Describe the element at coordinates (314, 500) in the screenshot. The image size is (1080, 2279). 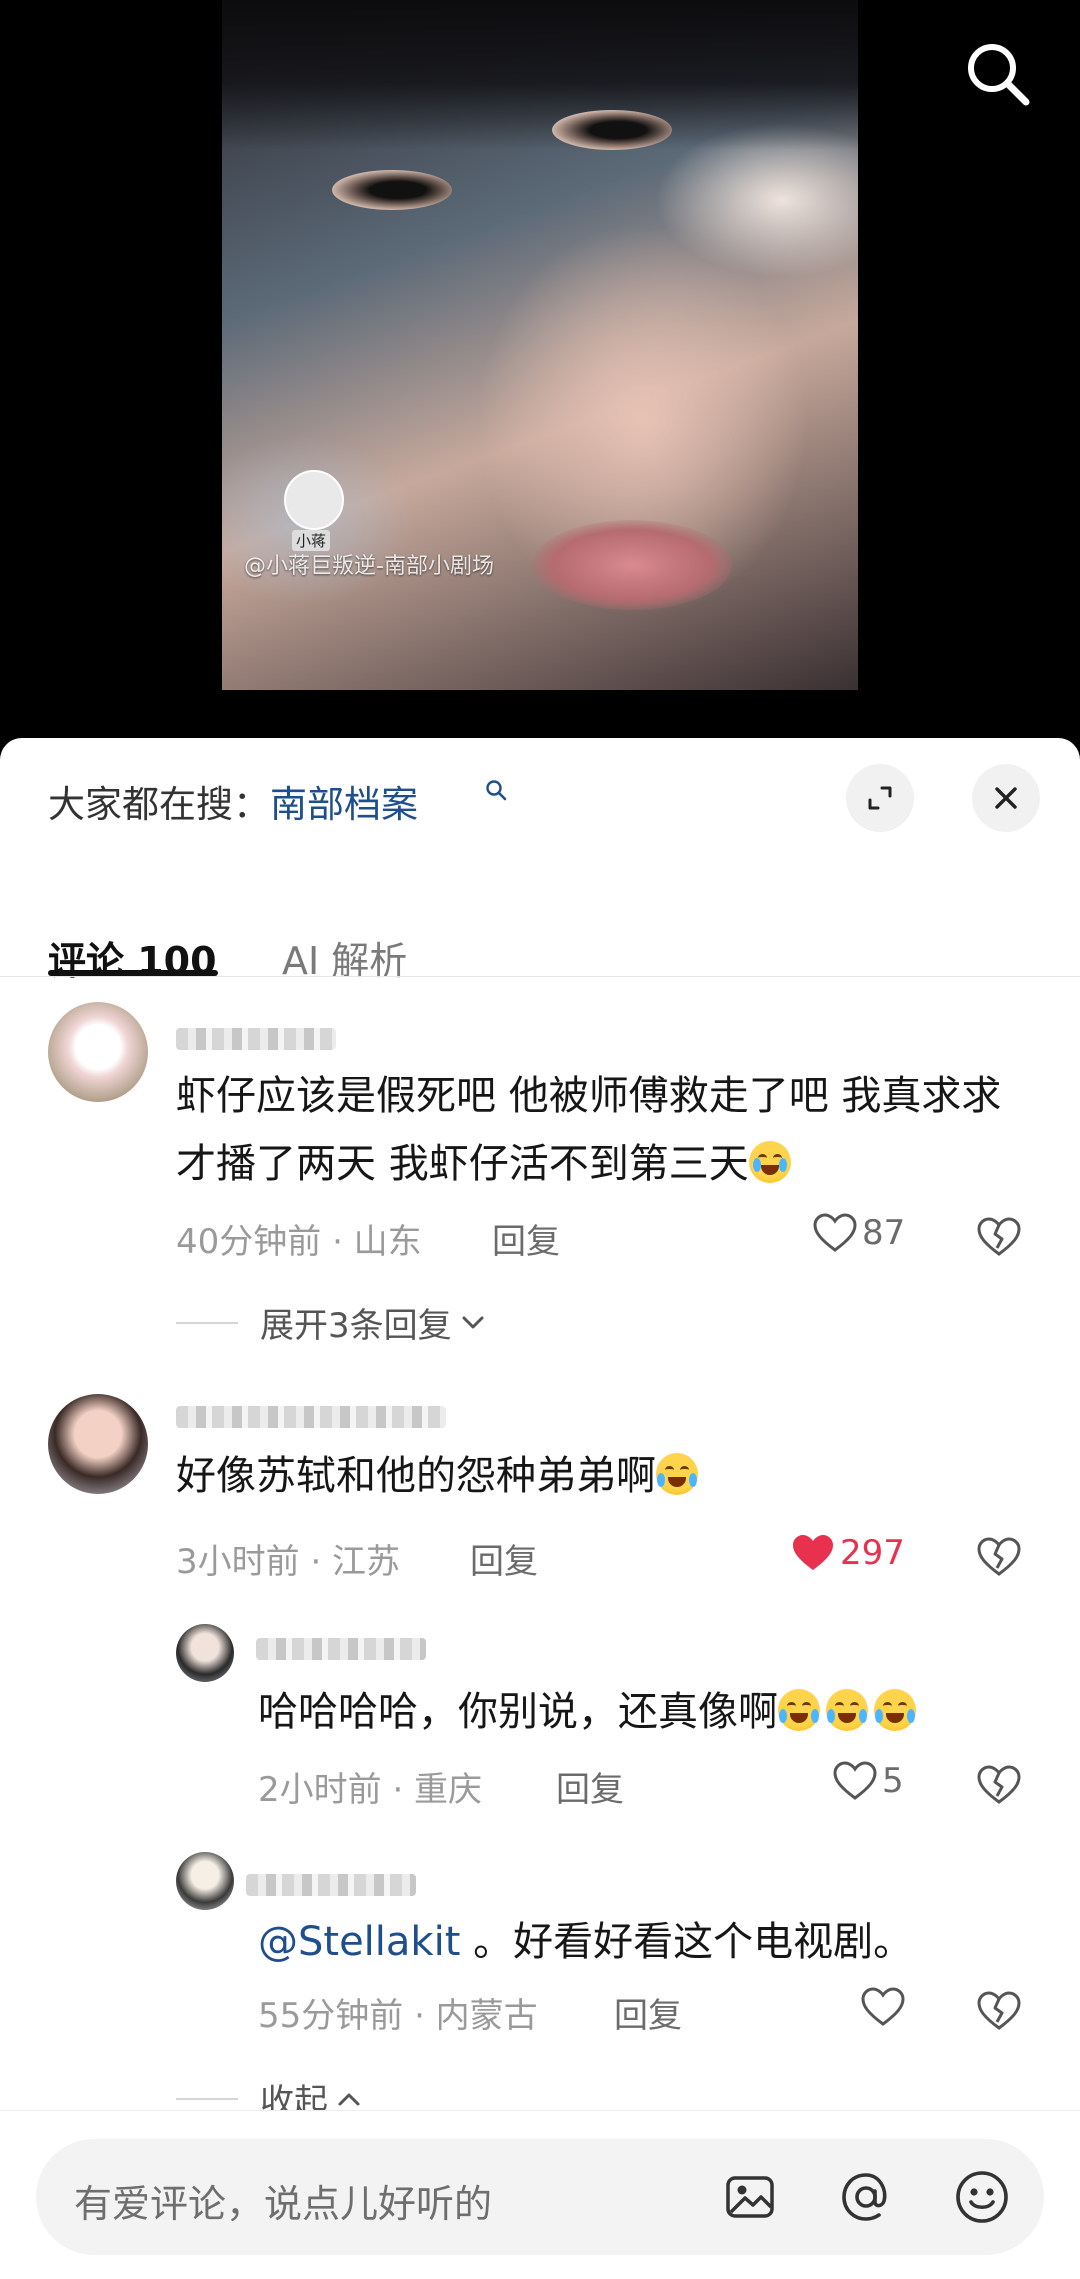
I see `watermark-avatar` at that location.